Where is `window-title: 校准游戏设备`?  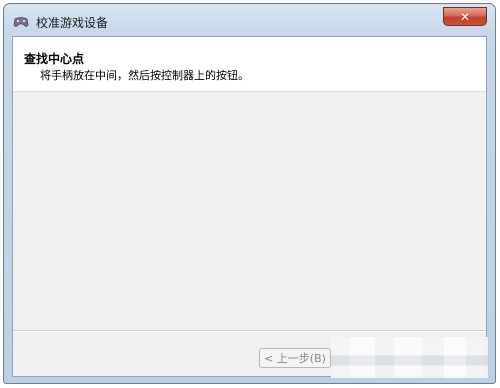
window-title: 校准游戏设备 is located at coordinates (72, 23).